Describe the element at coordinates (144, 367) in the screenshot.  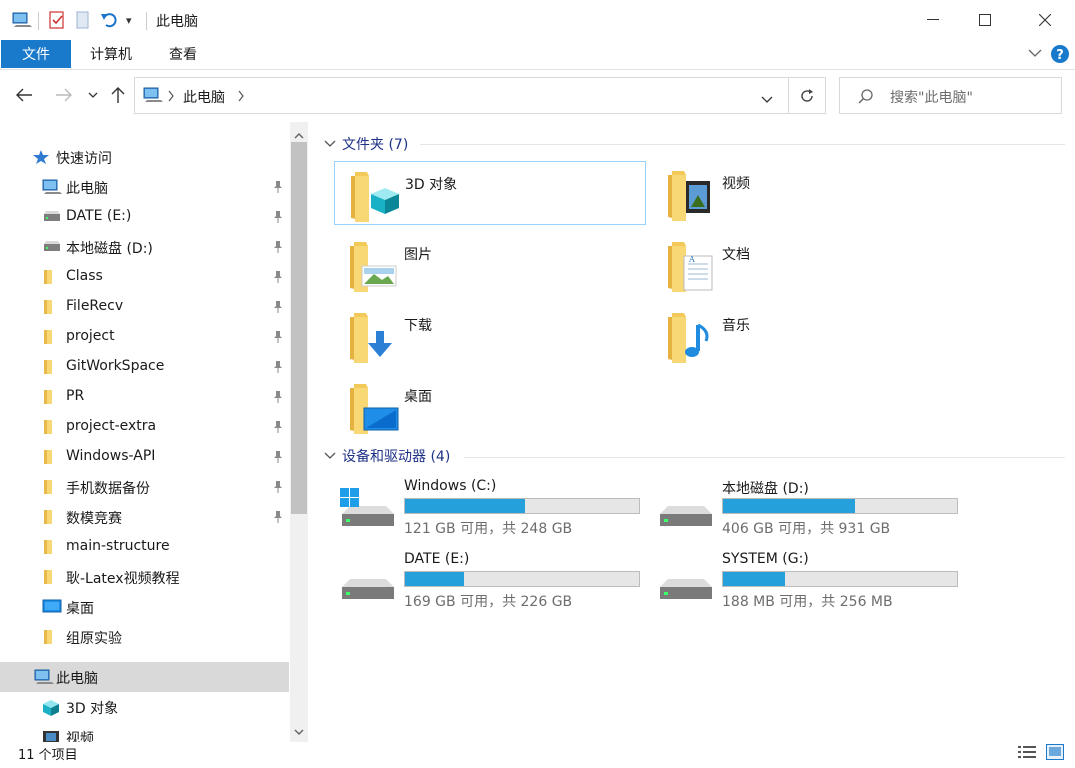
I see `sidebar-item: GitWorkSpace` at that location.